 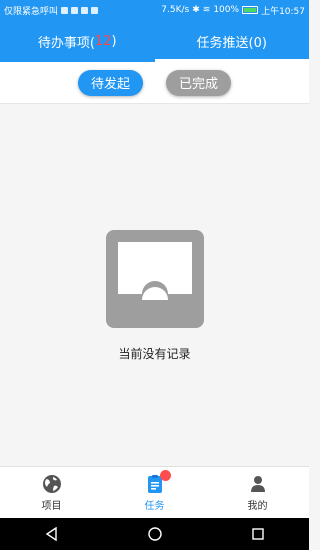 What do you see at coordinates (154, 279) in the screenshot?
I see `empty-inbox-icon` at bounding box center [154, 279].